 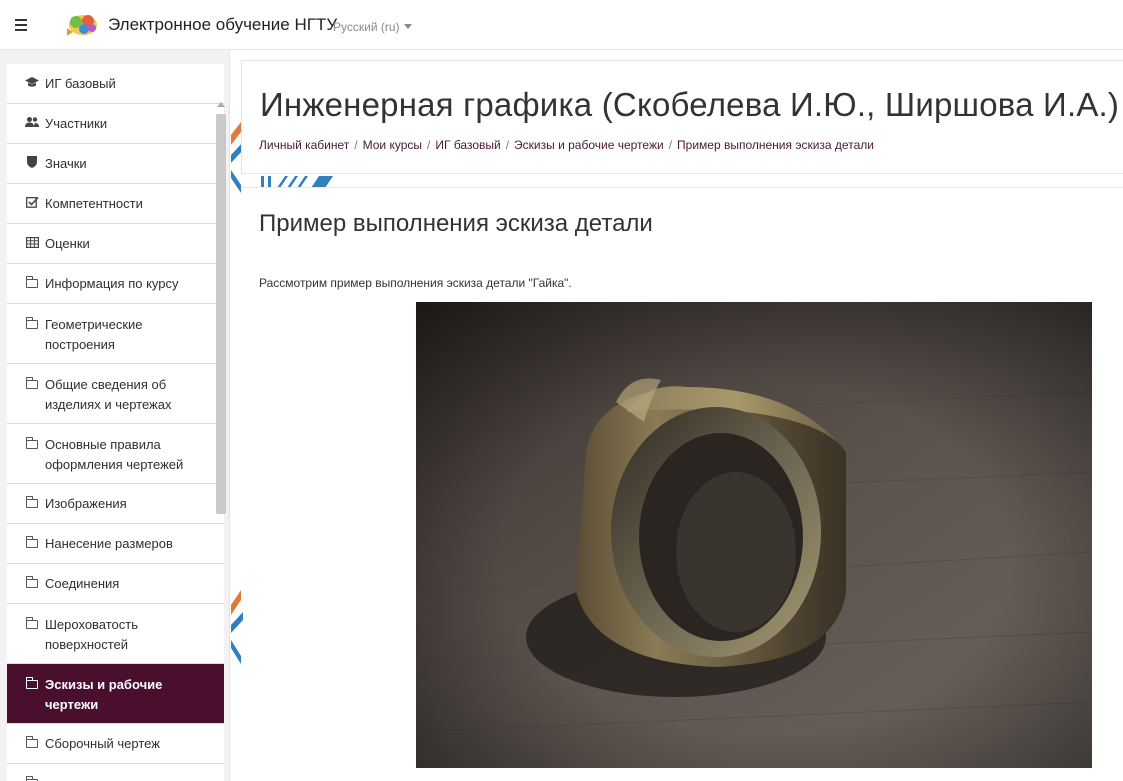 I want to click on drawer-item-general-info: Общие сведения об изделиях и чертежах, so click(x=115, y=394).